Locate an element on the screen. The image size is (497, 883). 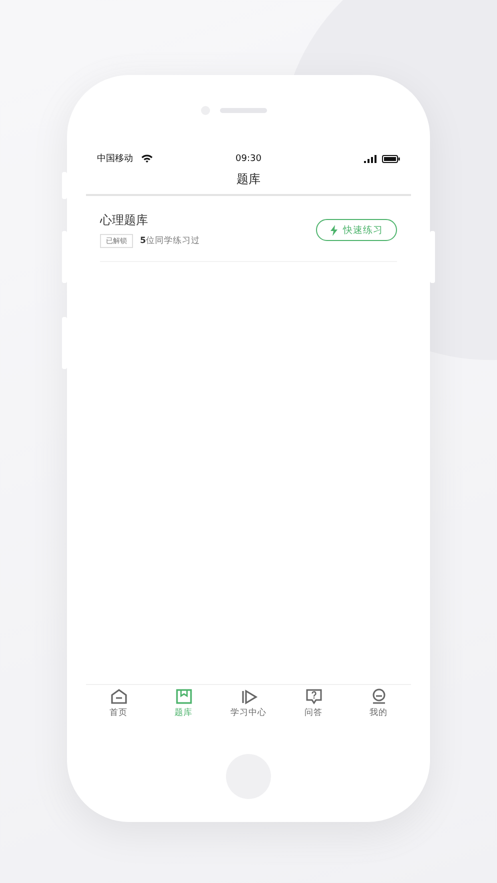
lightning-icon is located at coordinates (334, 230).